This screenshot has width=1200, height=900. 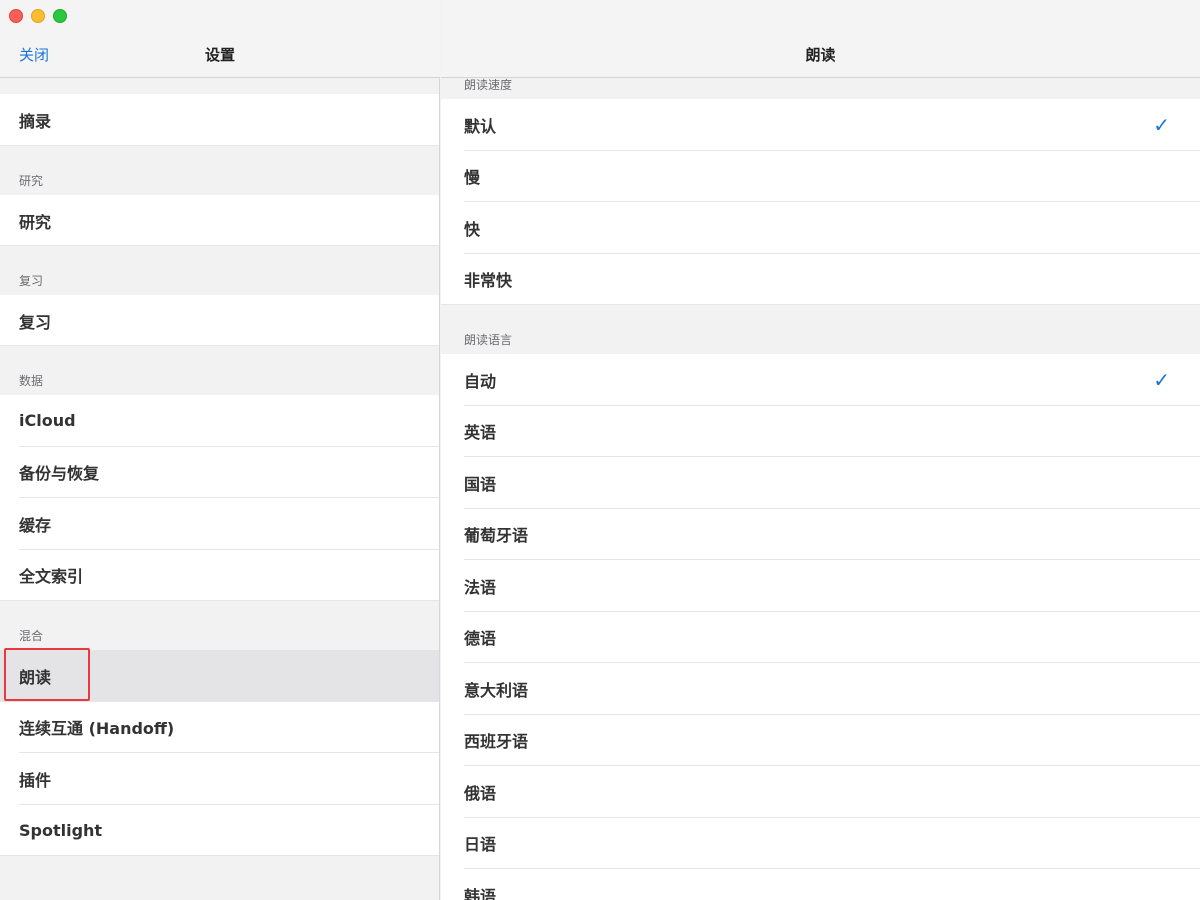 What do you see at coordinates (35, 525) in the screenshot?
I see `sidebar-item-label: 缓存` at bounding box center [35, 525].